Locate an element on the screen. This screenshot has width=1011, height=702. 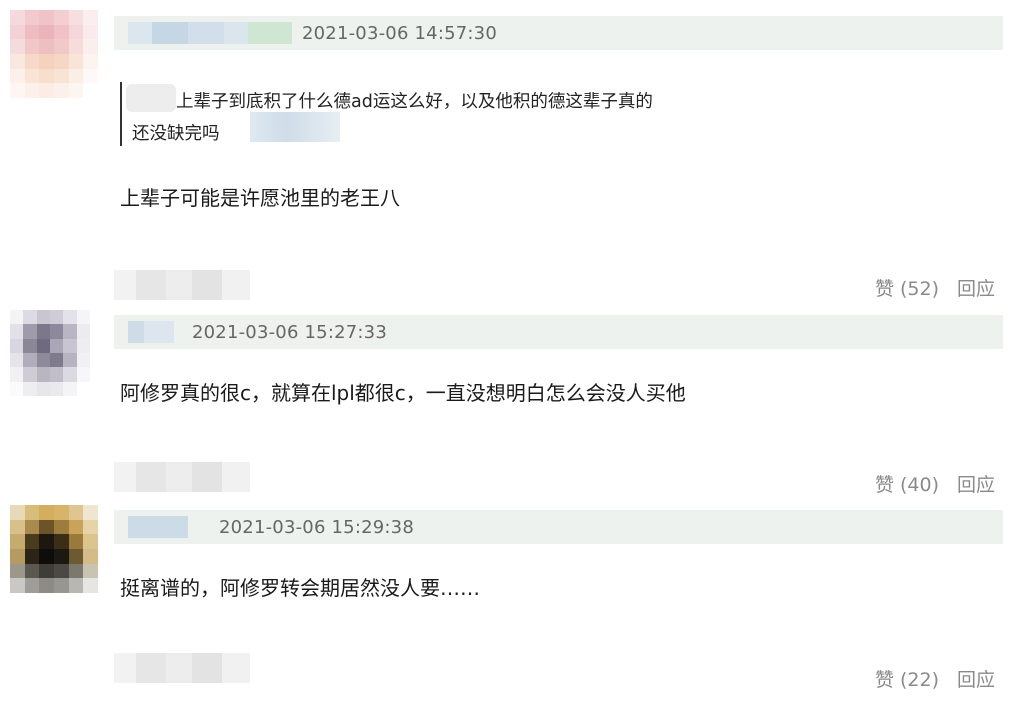
comment-actions: 赞 (52) 回应 is located at coordinates (935, 287).